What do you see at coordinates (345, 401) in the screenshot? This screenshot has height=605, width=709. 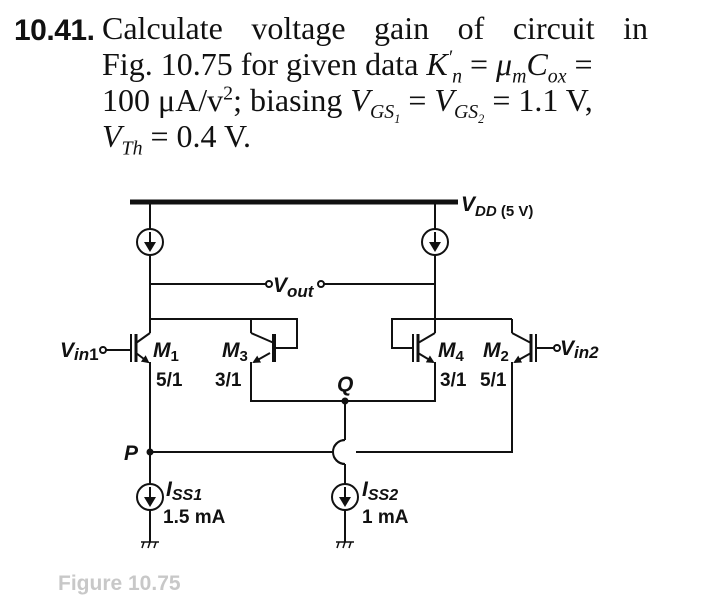 I see `node-q-dot` at bounding box center [345, 401].